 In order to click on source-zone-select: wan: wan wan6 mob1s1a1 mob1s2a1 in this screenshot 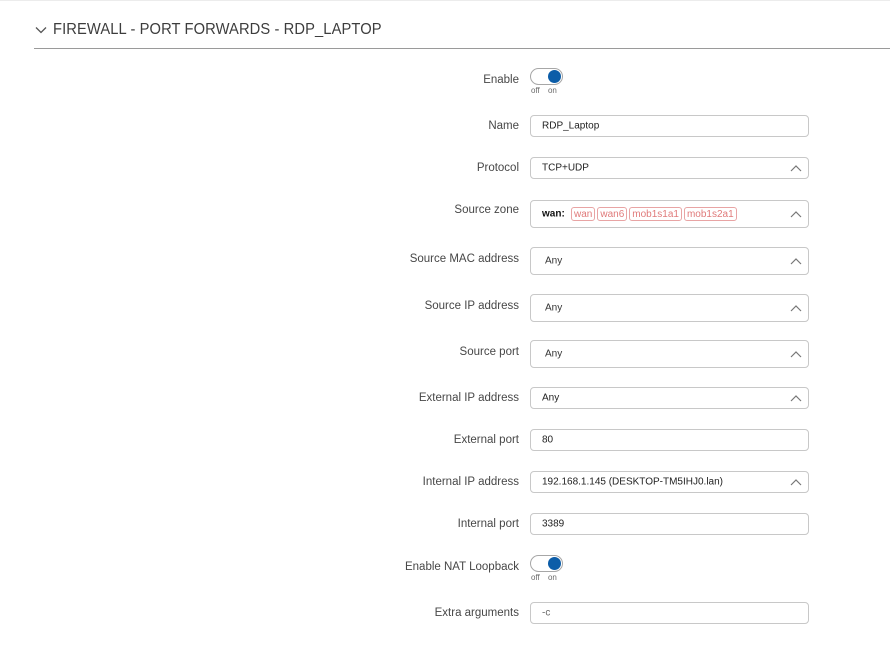, I will do `click(669, 214)`.